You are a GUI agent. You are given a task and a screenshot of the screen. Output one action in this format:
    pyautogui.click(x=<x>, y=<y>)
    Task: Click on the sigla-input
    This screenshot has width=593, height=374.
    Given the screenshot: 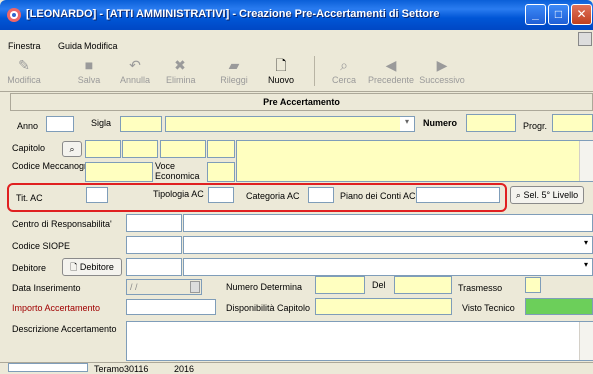 What is the action you would take?
    pyautogui.click(x=141, y=124)
    